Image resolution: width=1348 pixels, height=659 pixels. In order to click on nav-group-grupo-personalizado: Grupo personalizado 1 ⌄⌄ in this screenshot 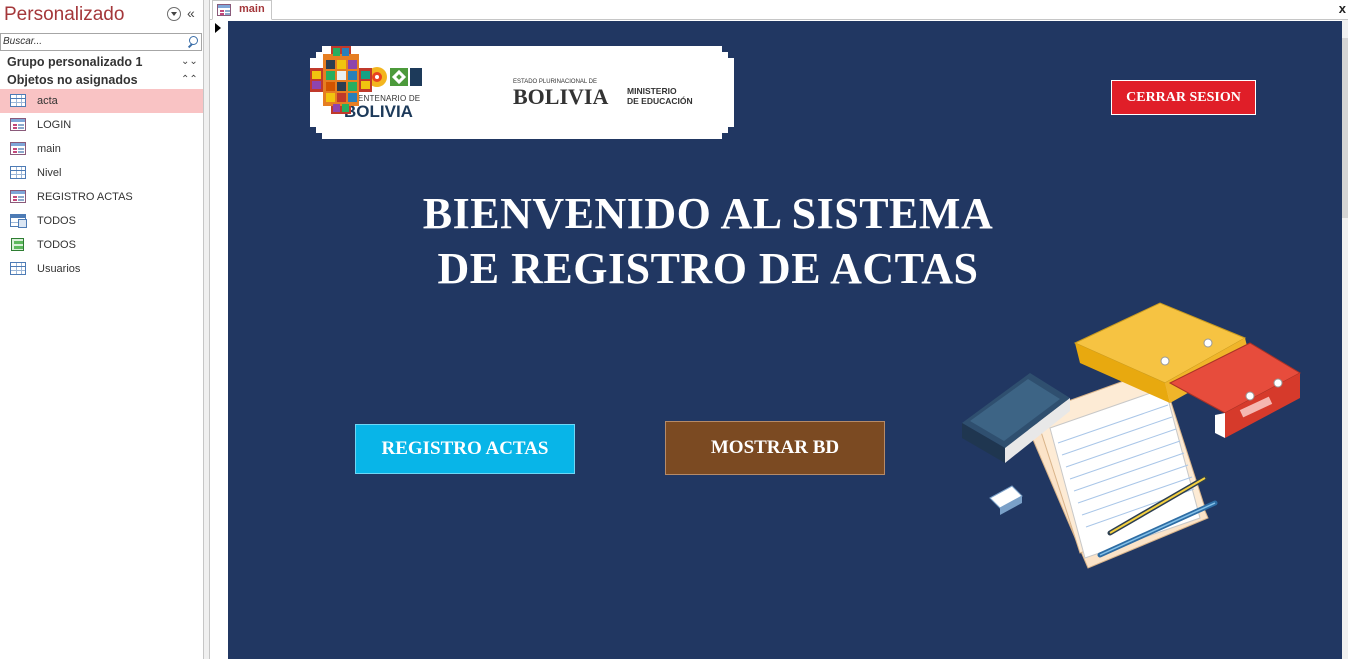, I will do `click(101, 62)`.